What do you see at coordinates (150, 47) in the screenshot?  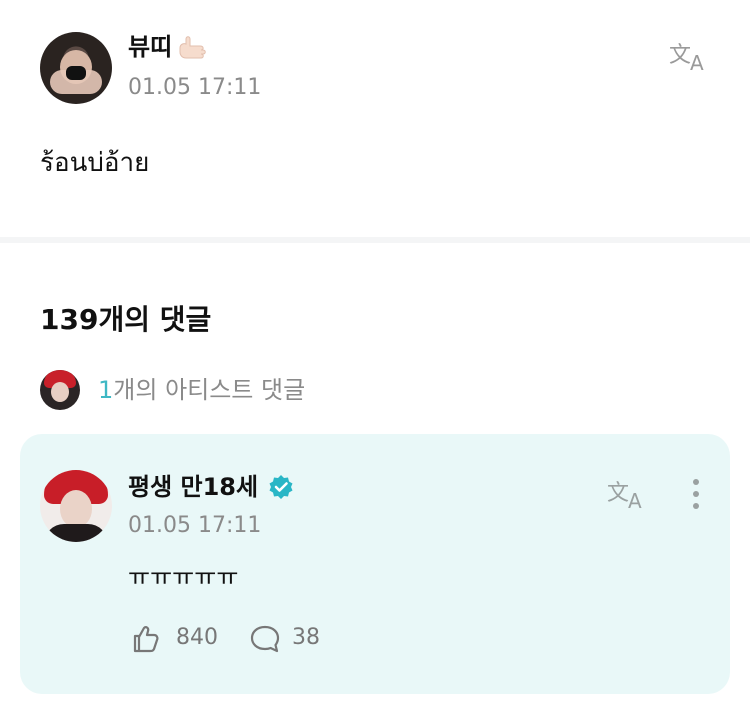 I see `author-name: 뷰띠` at bounding box center [150, 47].